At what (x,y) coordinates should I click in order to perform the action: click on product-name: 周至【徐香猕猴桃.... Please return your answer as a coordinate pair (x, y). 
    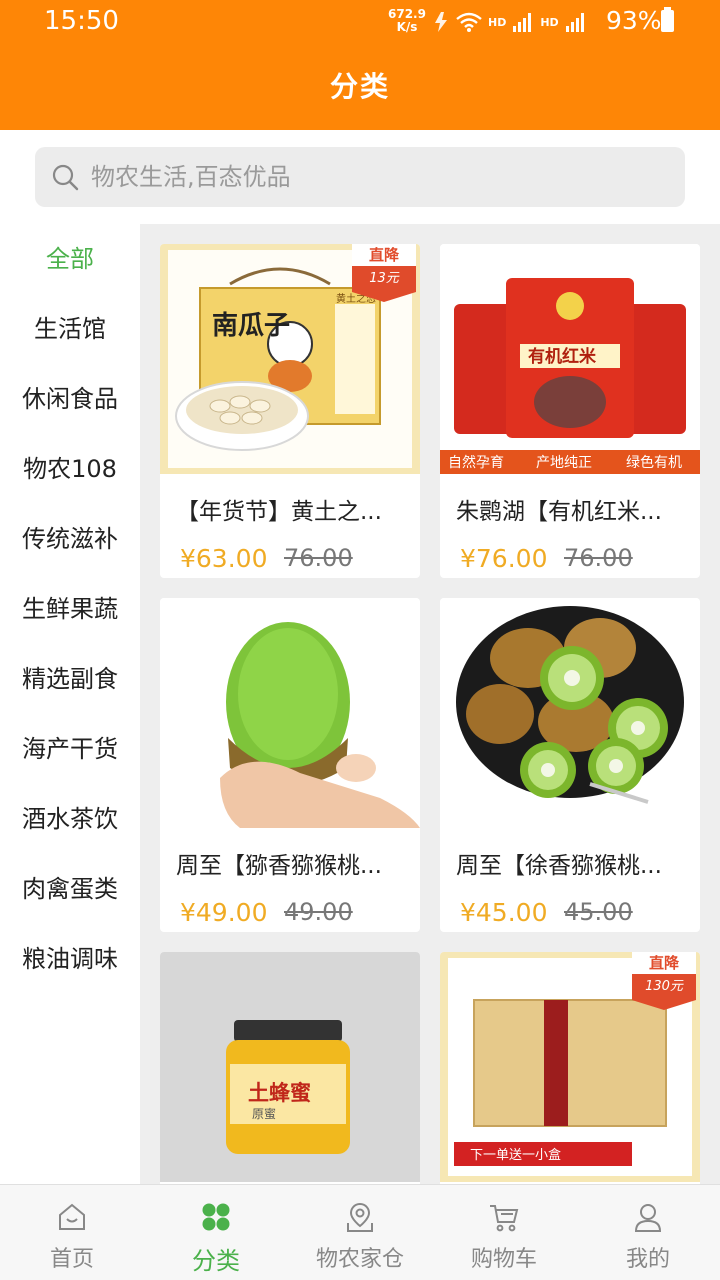
    Looking at the image, I should click on (559, 866).